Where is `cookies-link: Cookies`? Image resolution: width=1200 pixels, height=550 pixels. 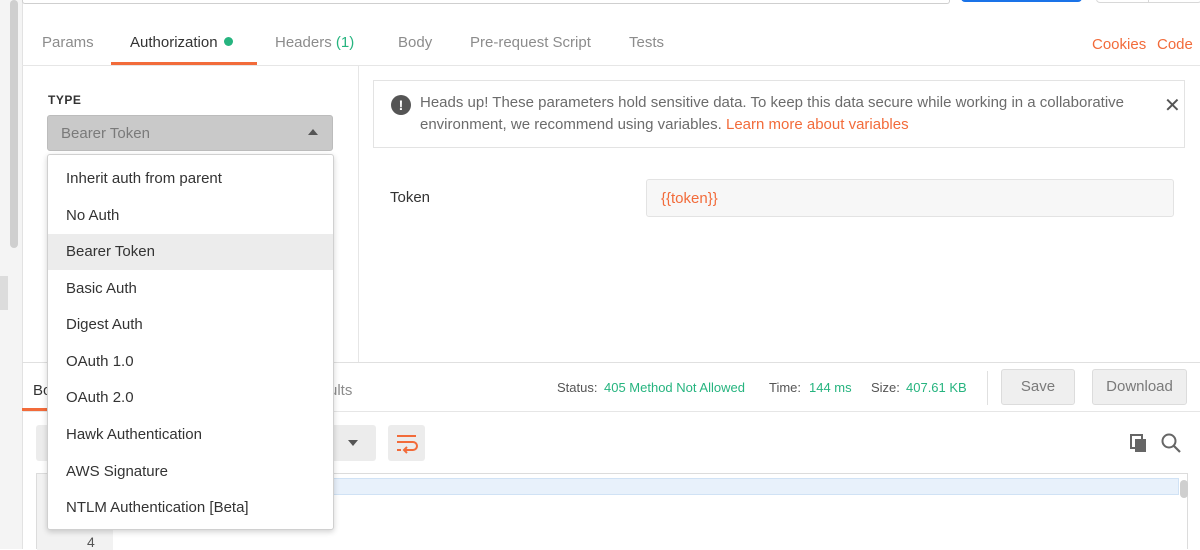 cookies-link: Cookies is located at coordinates (1119, 44).